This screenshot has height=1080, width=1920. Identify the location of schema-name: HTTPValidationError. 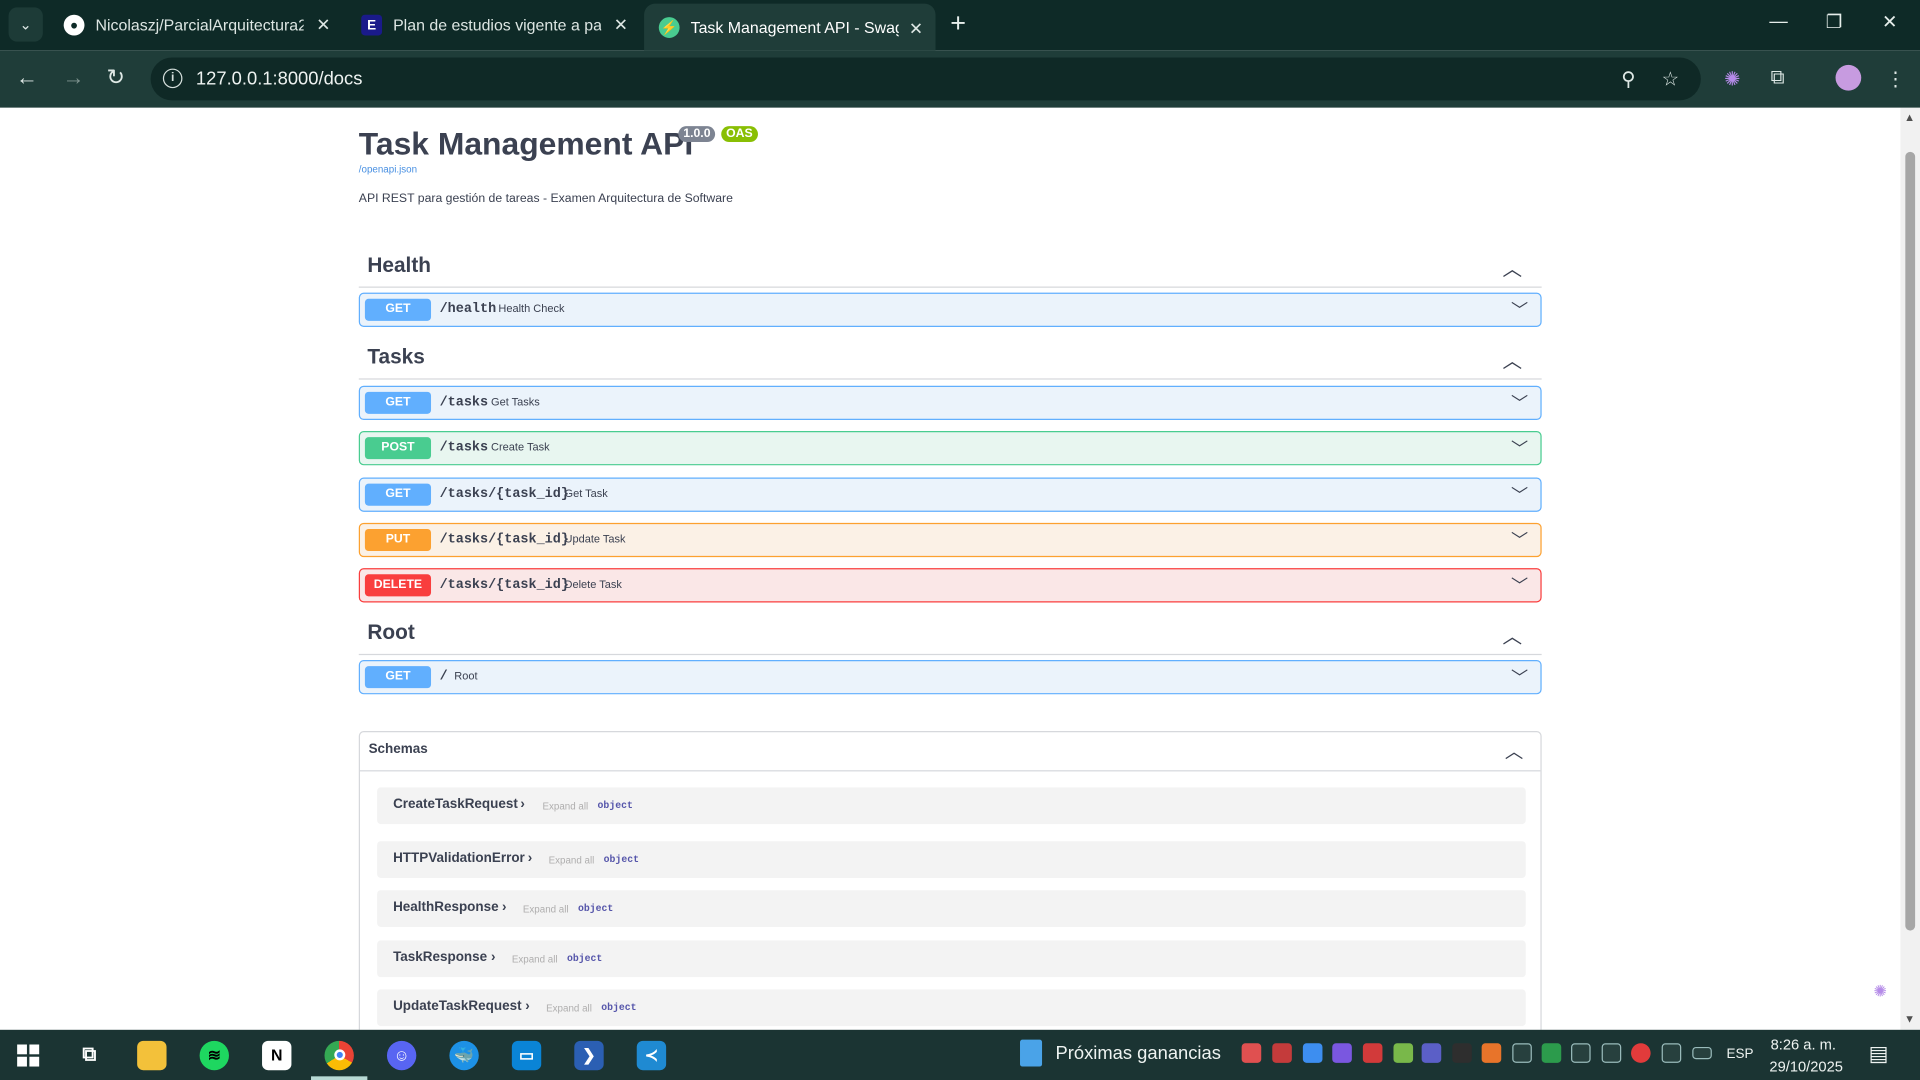
(459, 858).